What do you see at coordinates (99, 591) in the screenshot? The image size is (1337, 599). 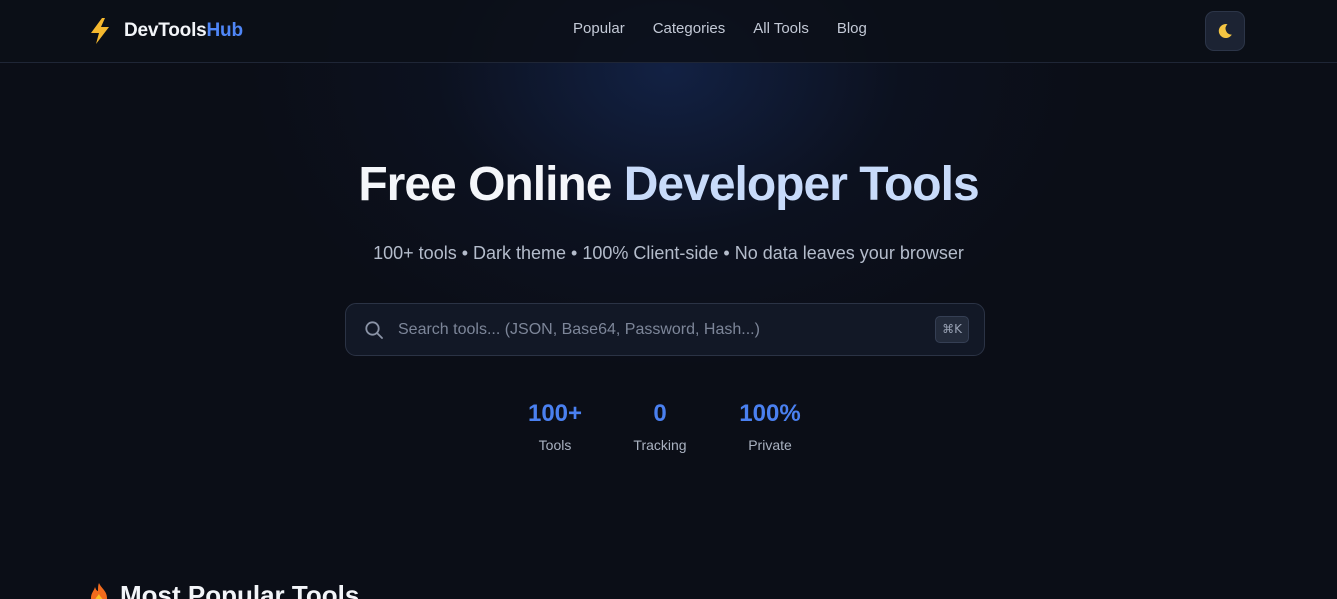 I see `fire-icon` at bounding box center [99, 591].